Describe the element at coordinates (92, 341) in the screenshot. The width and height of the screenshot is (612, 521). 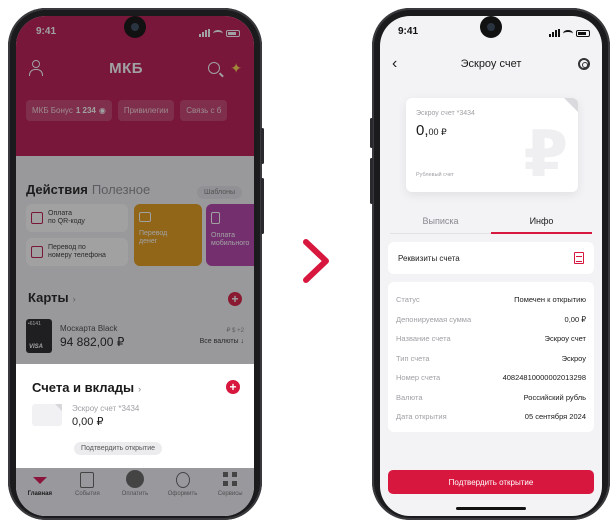
I see `card-balance: 94 882,00 ₽` at that location.